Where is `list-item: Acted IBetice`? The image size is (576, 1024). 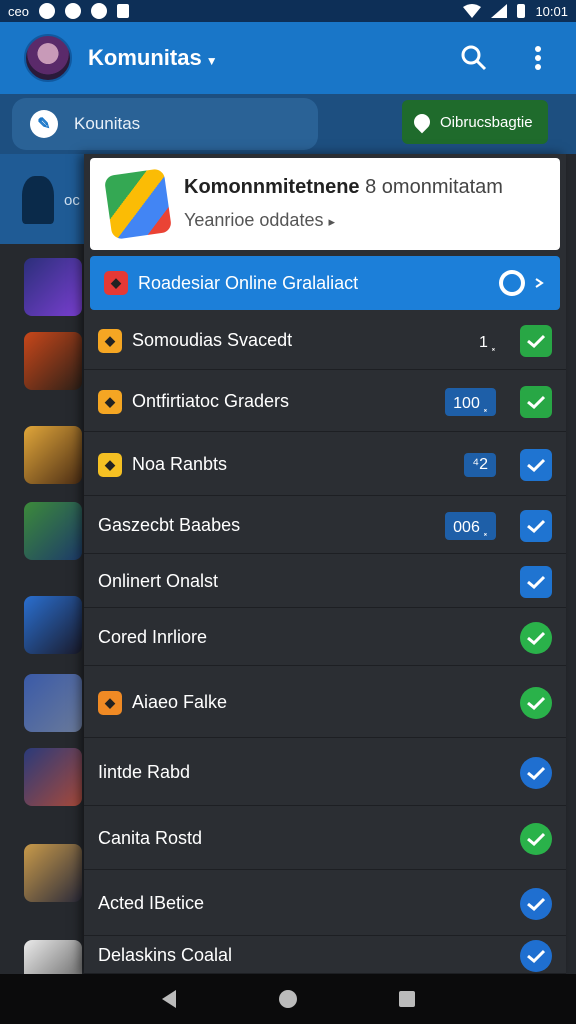 list-item: Acted IBetice is located at coordinates (325, 904).